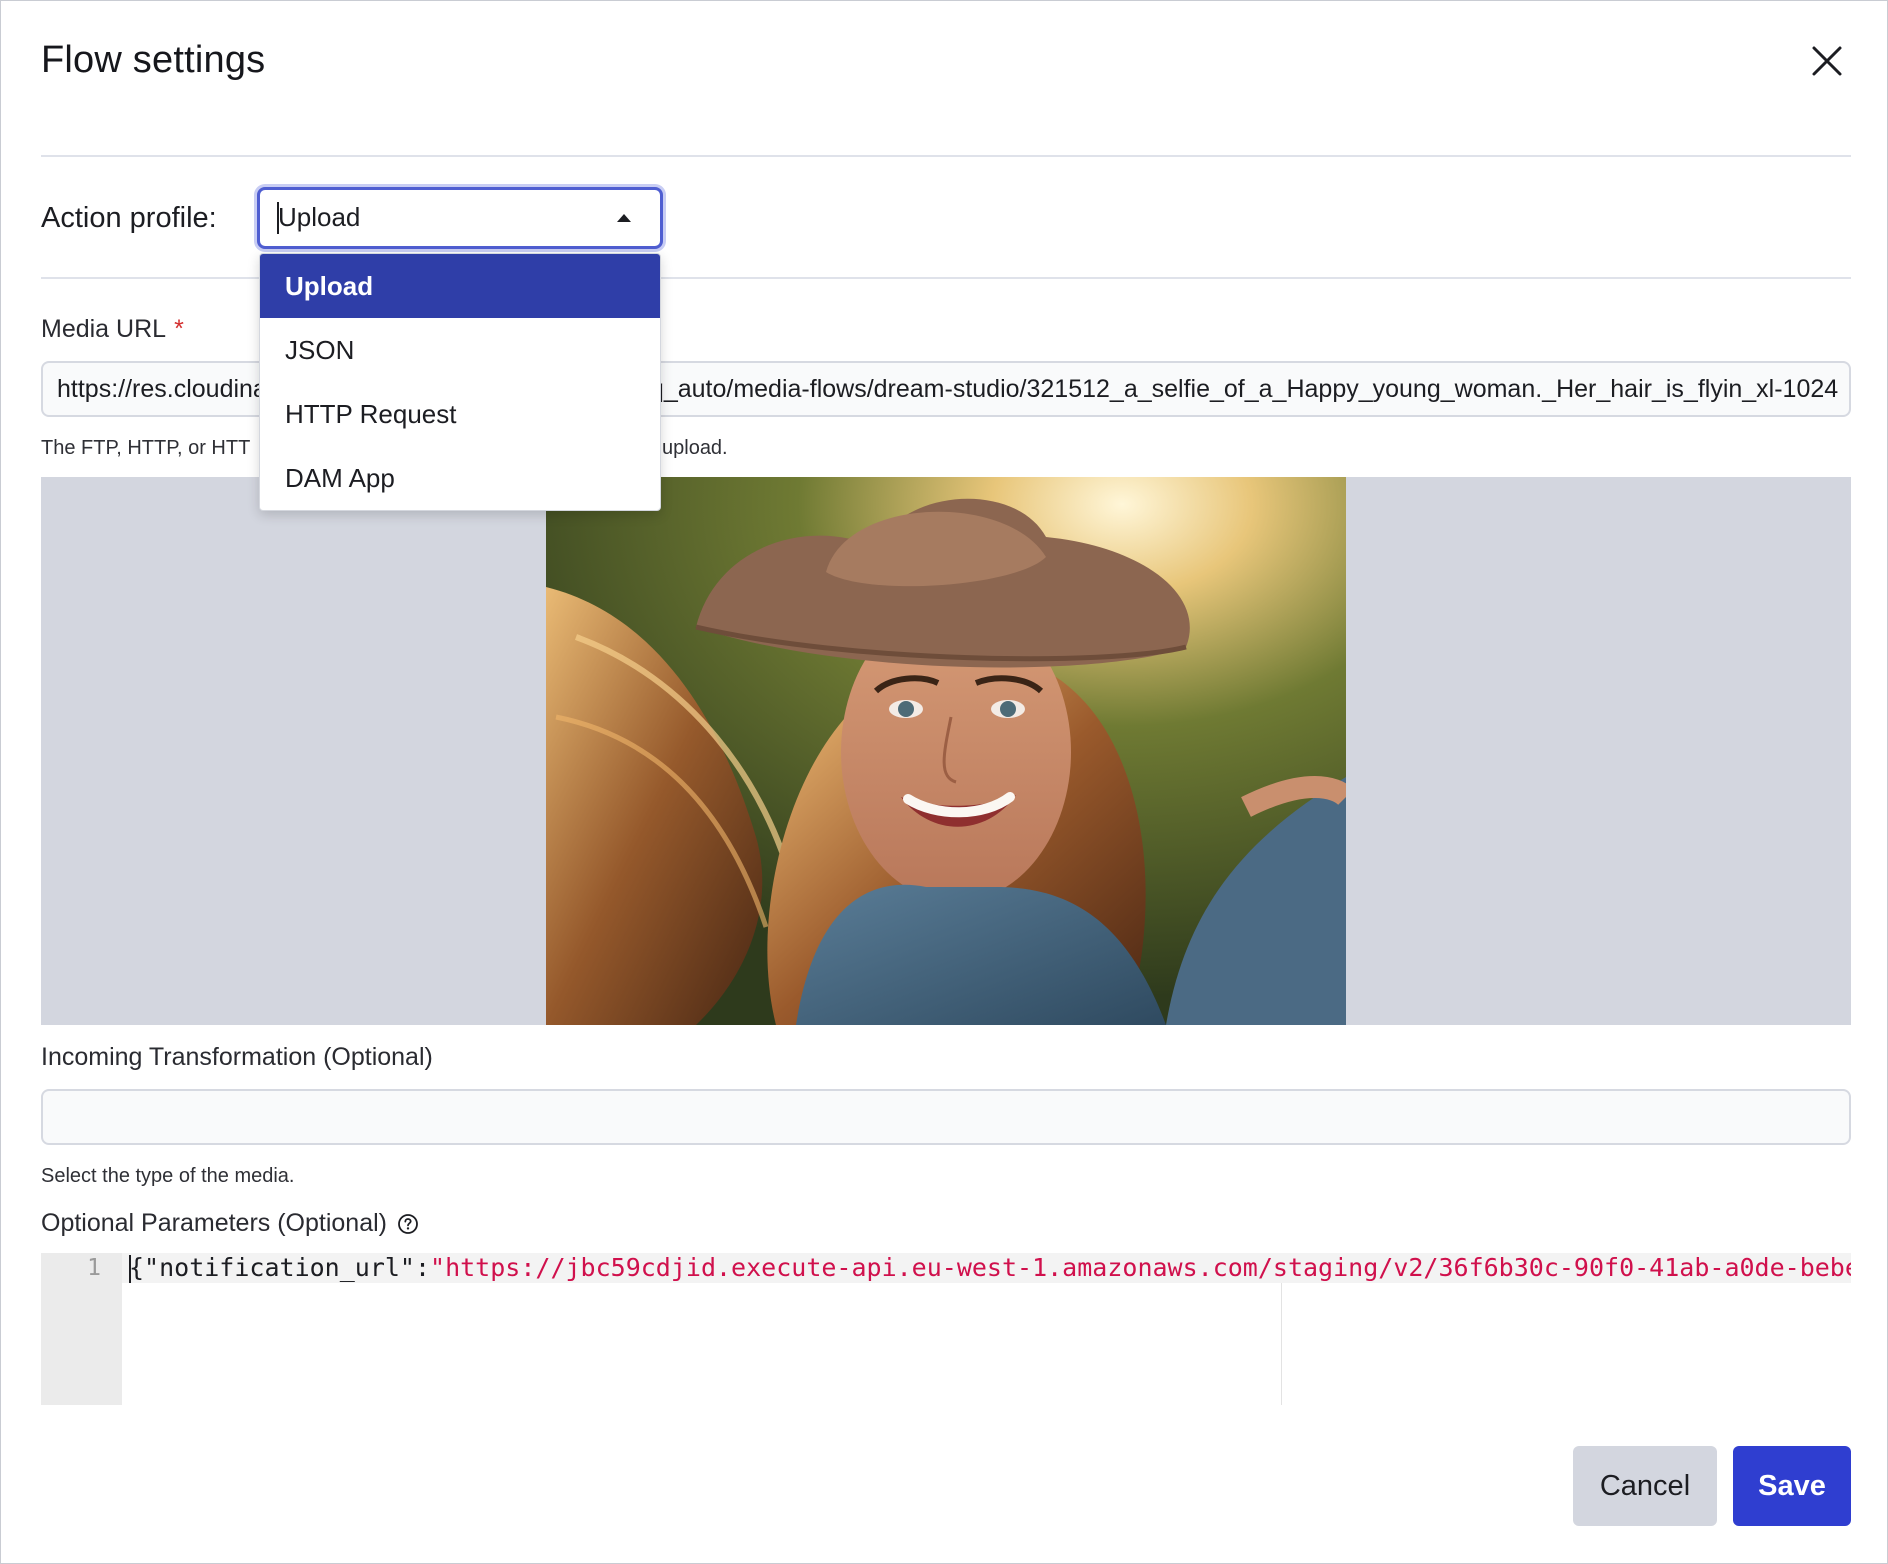  I want to click on dropdown-option-http-request: HTTP Request, so click(460, 414).